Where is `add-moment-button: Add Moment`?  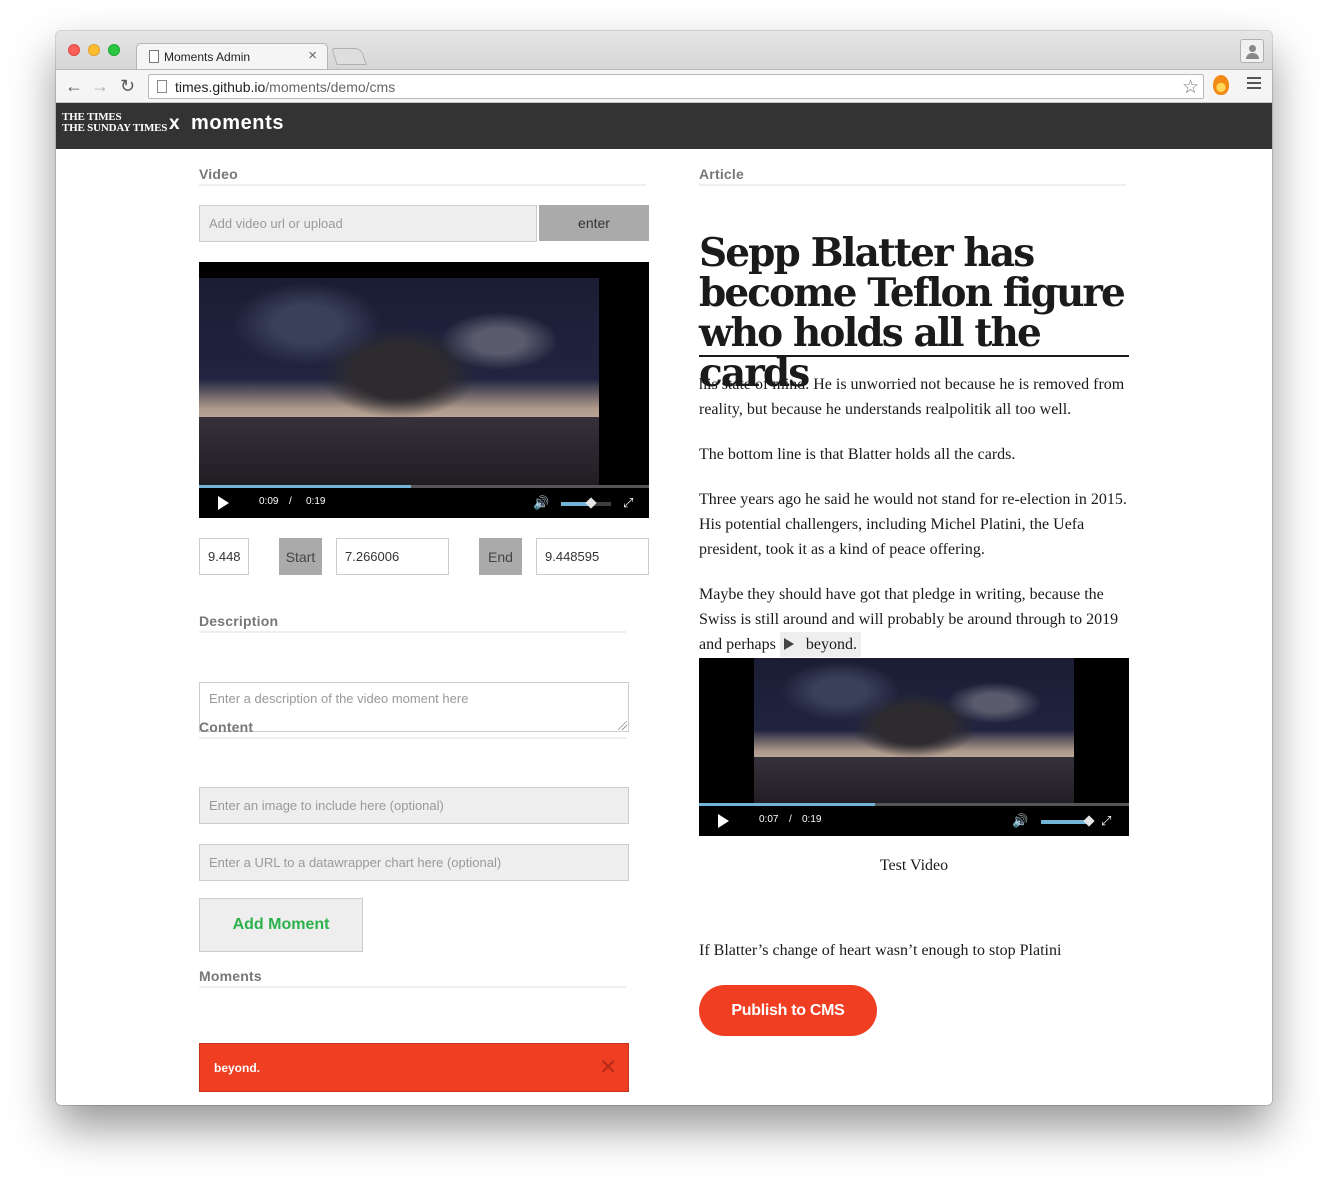 add-moment-button: Add Moment is located at coordinates (281, 925).